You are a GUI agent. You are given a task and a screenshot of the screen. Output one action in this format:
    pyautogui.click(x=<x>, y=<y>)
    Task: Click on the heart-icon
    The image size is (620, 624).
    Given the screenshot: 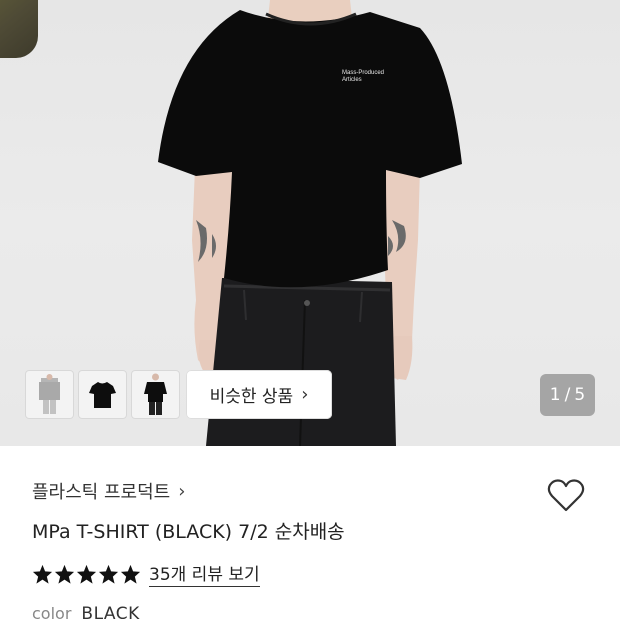 What is the action you would take?
    pyautogui.click(x=566, y=496)
    